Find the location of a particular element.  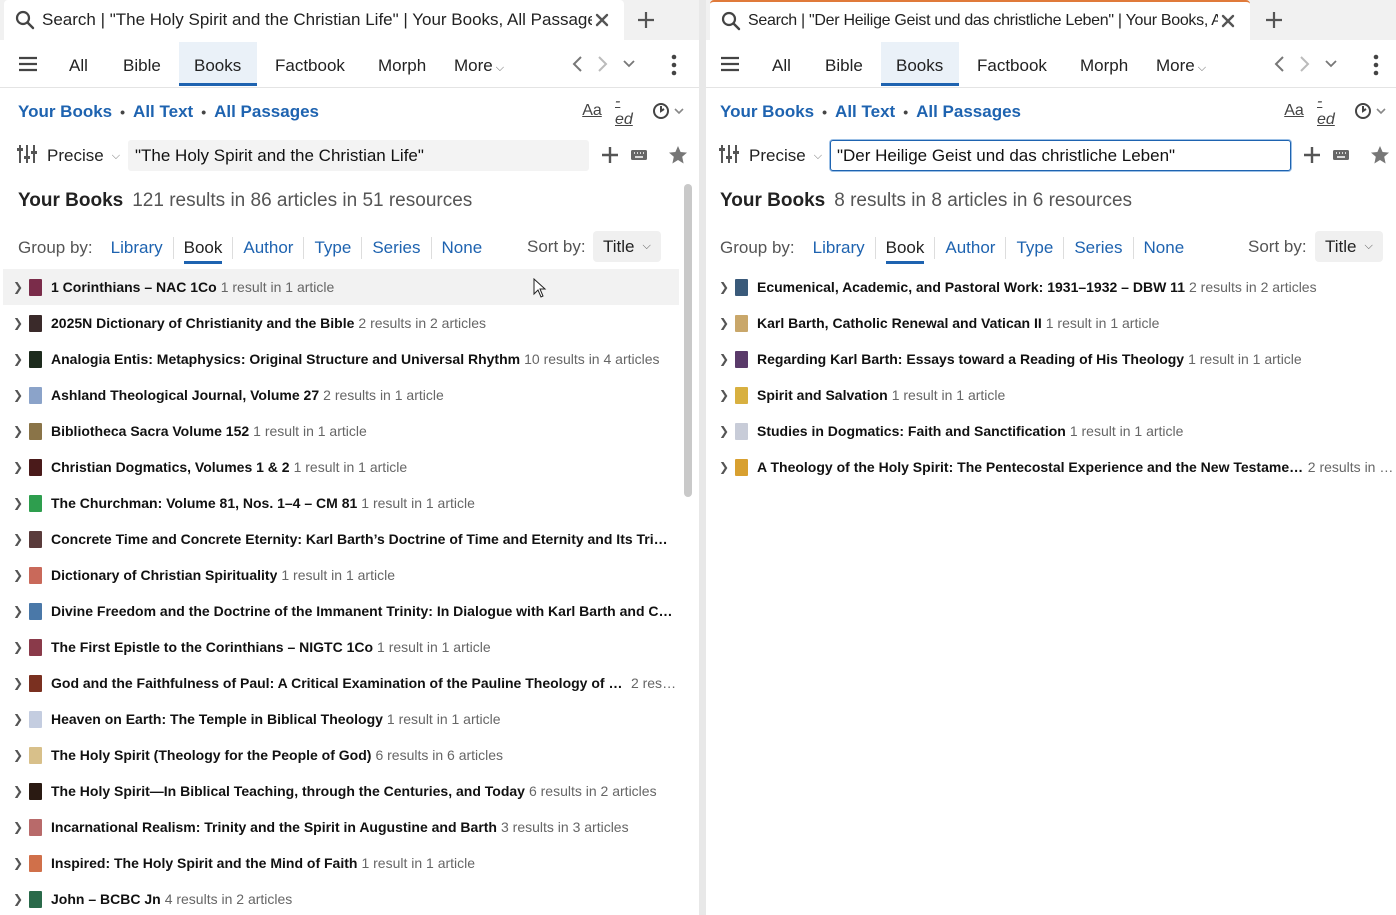

panel-divider is located at coordinates (702, 457).